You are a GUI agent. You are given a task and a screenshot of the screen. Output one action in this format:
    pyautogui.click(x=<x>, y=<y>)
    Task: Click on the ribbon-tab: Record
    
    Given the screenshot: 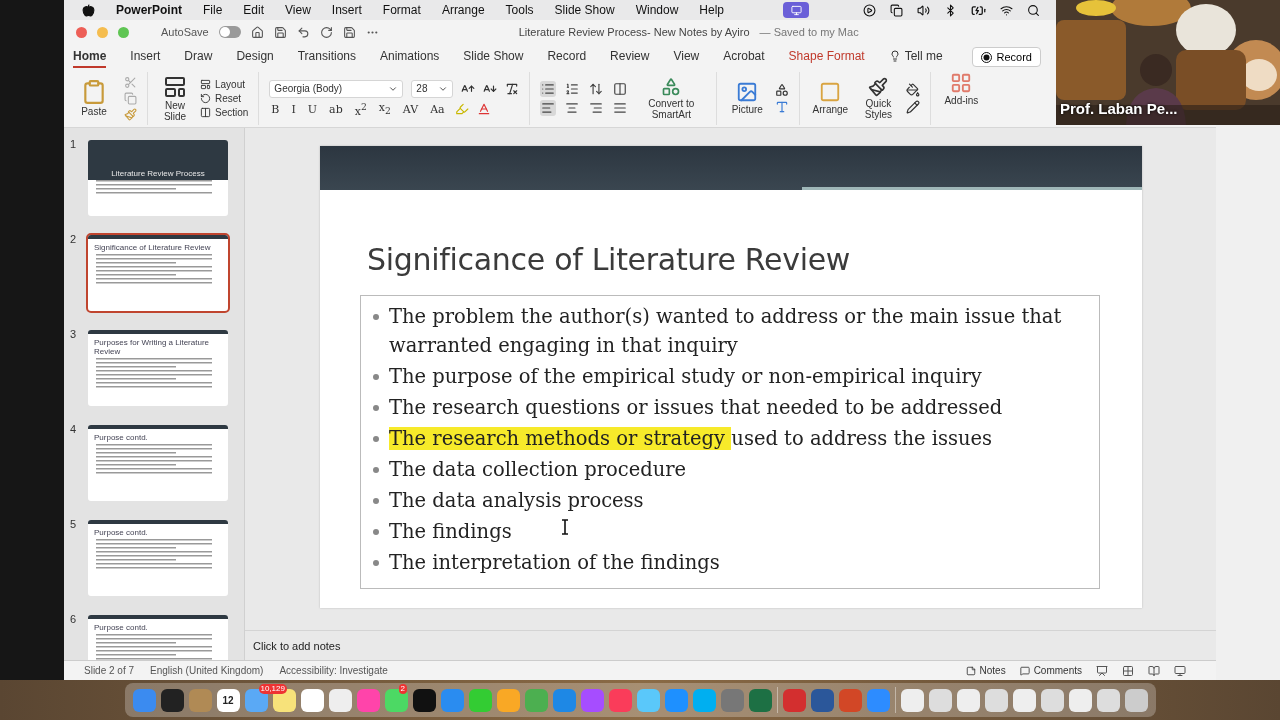 What is the action you would take?
    pyautogui.click(x=567, y=57)
    